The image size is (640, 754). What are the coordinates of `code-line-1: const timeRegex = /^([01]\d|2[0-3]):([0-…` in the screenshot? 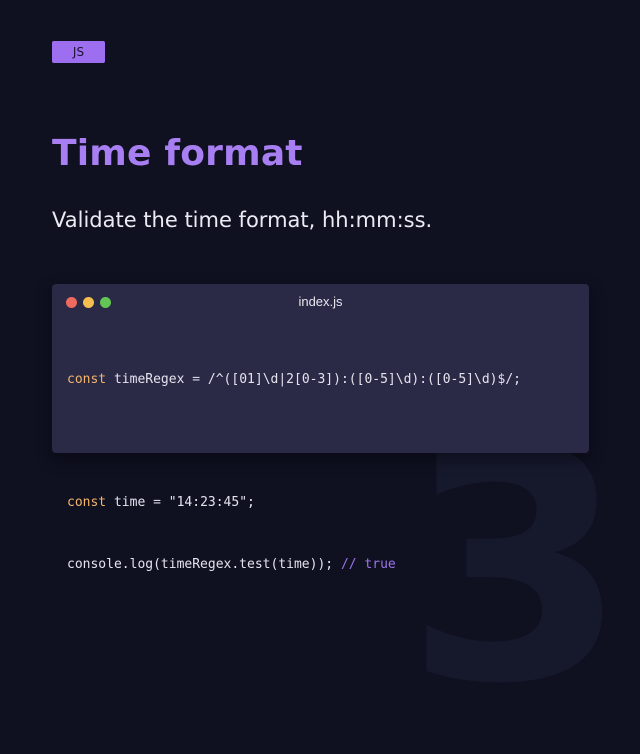 It's located at (294, 380).